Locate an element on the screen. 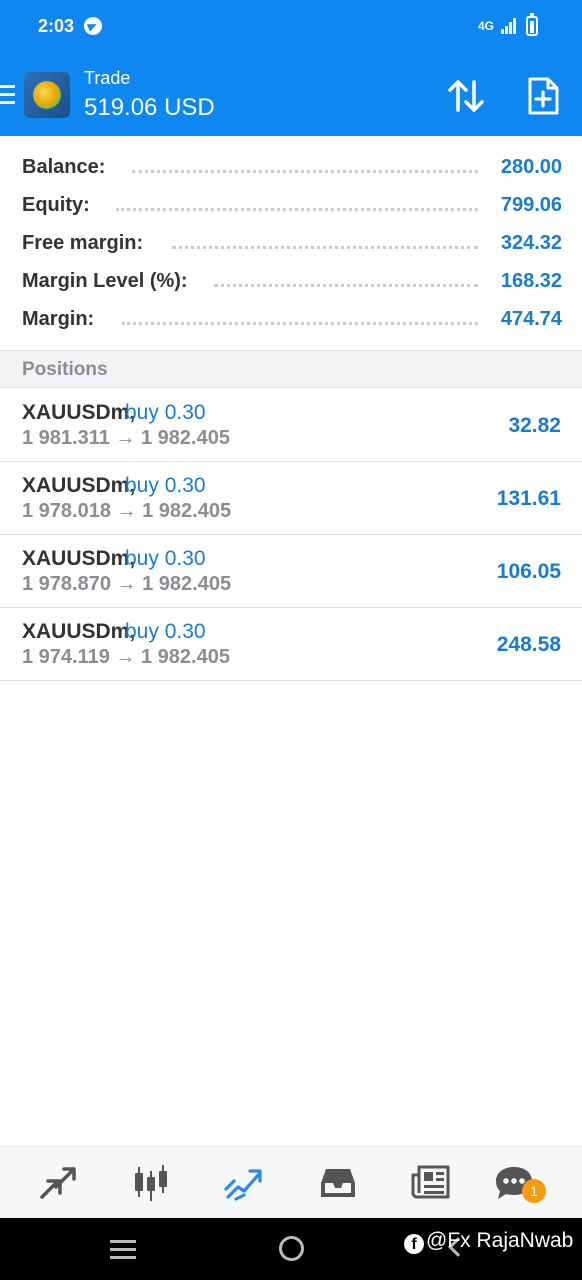 The image size is (582, 1280). status-bar: 2:03 4G is located at coordinates (291, 26).